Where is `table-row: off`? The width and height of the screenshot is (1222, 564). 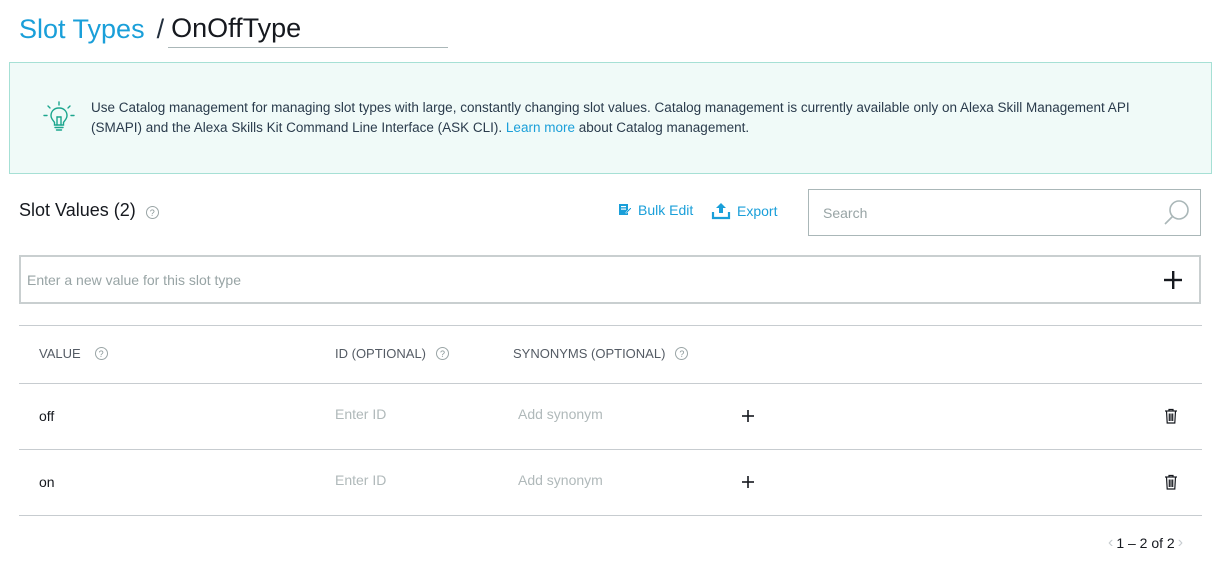
table-row: off is located at coordinates (610, 417).